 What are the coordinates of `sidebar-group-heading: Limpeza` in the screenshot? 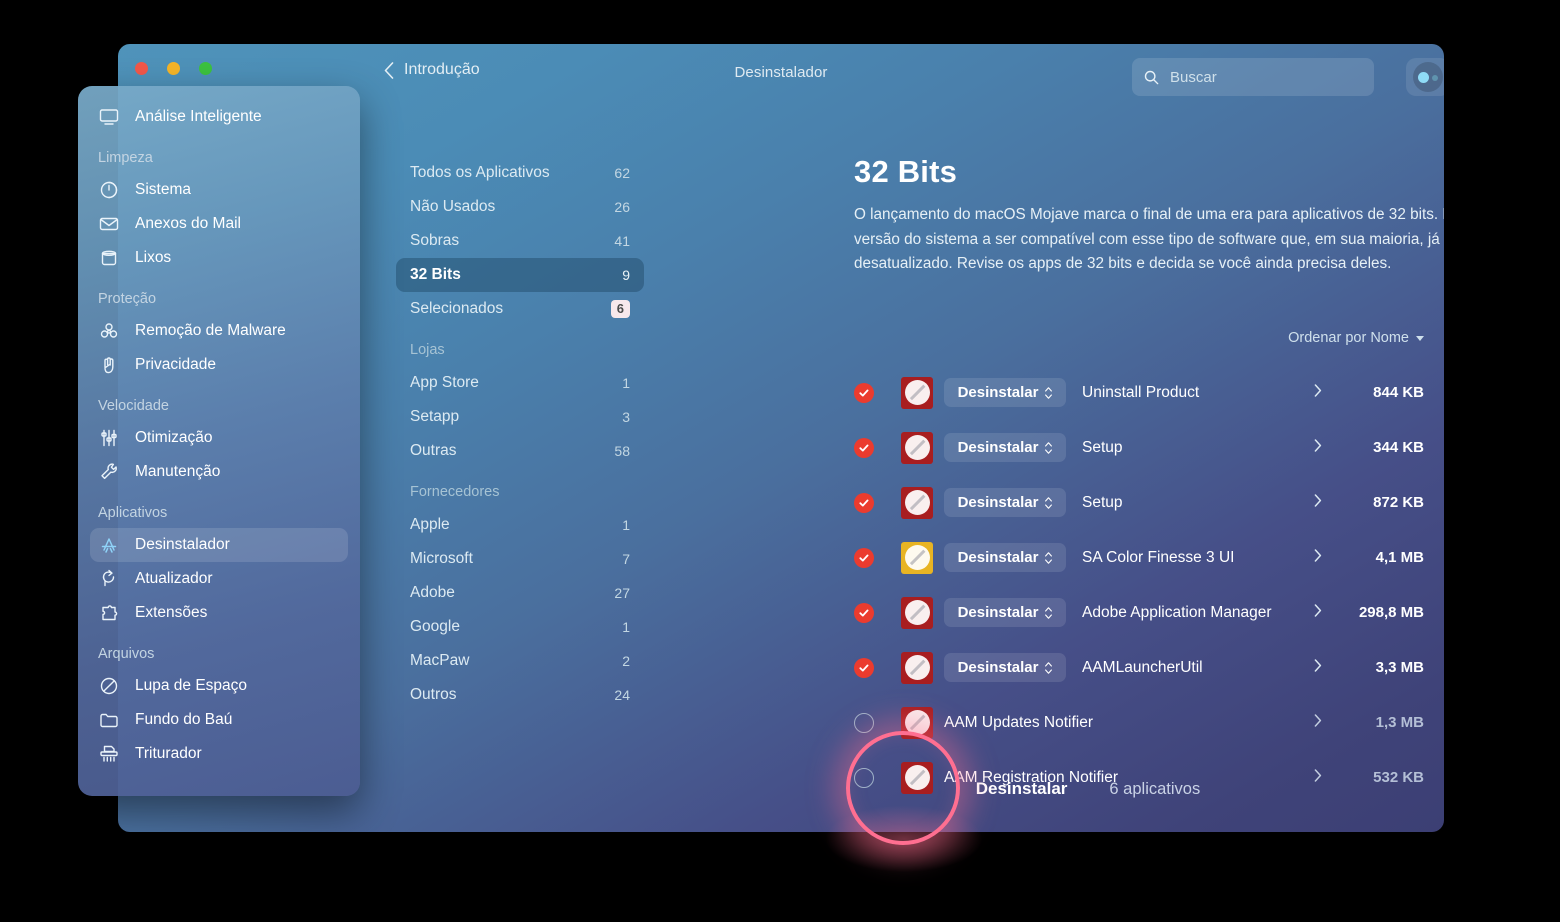 It's located at (125, 158).